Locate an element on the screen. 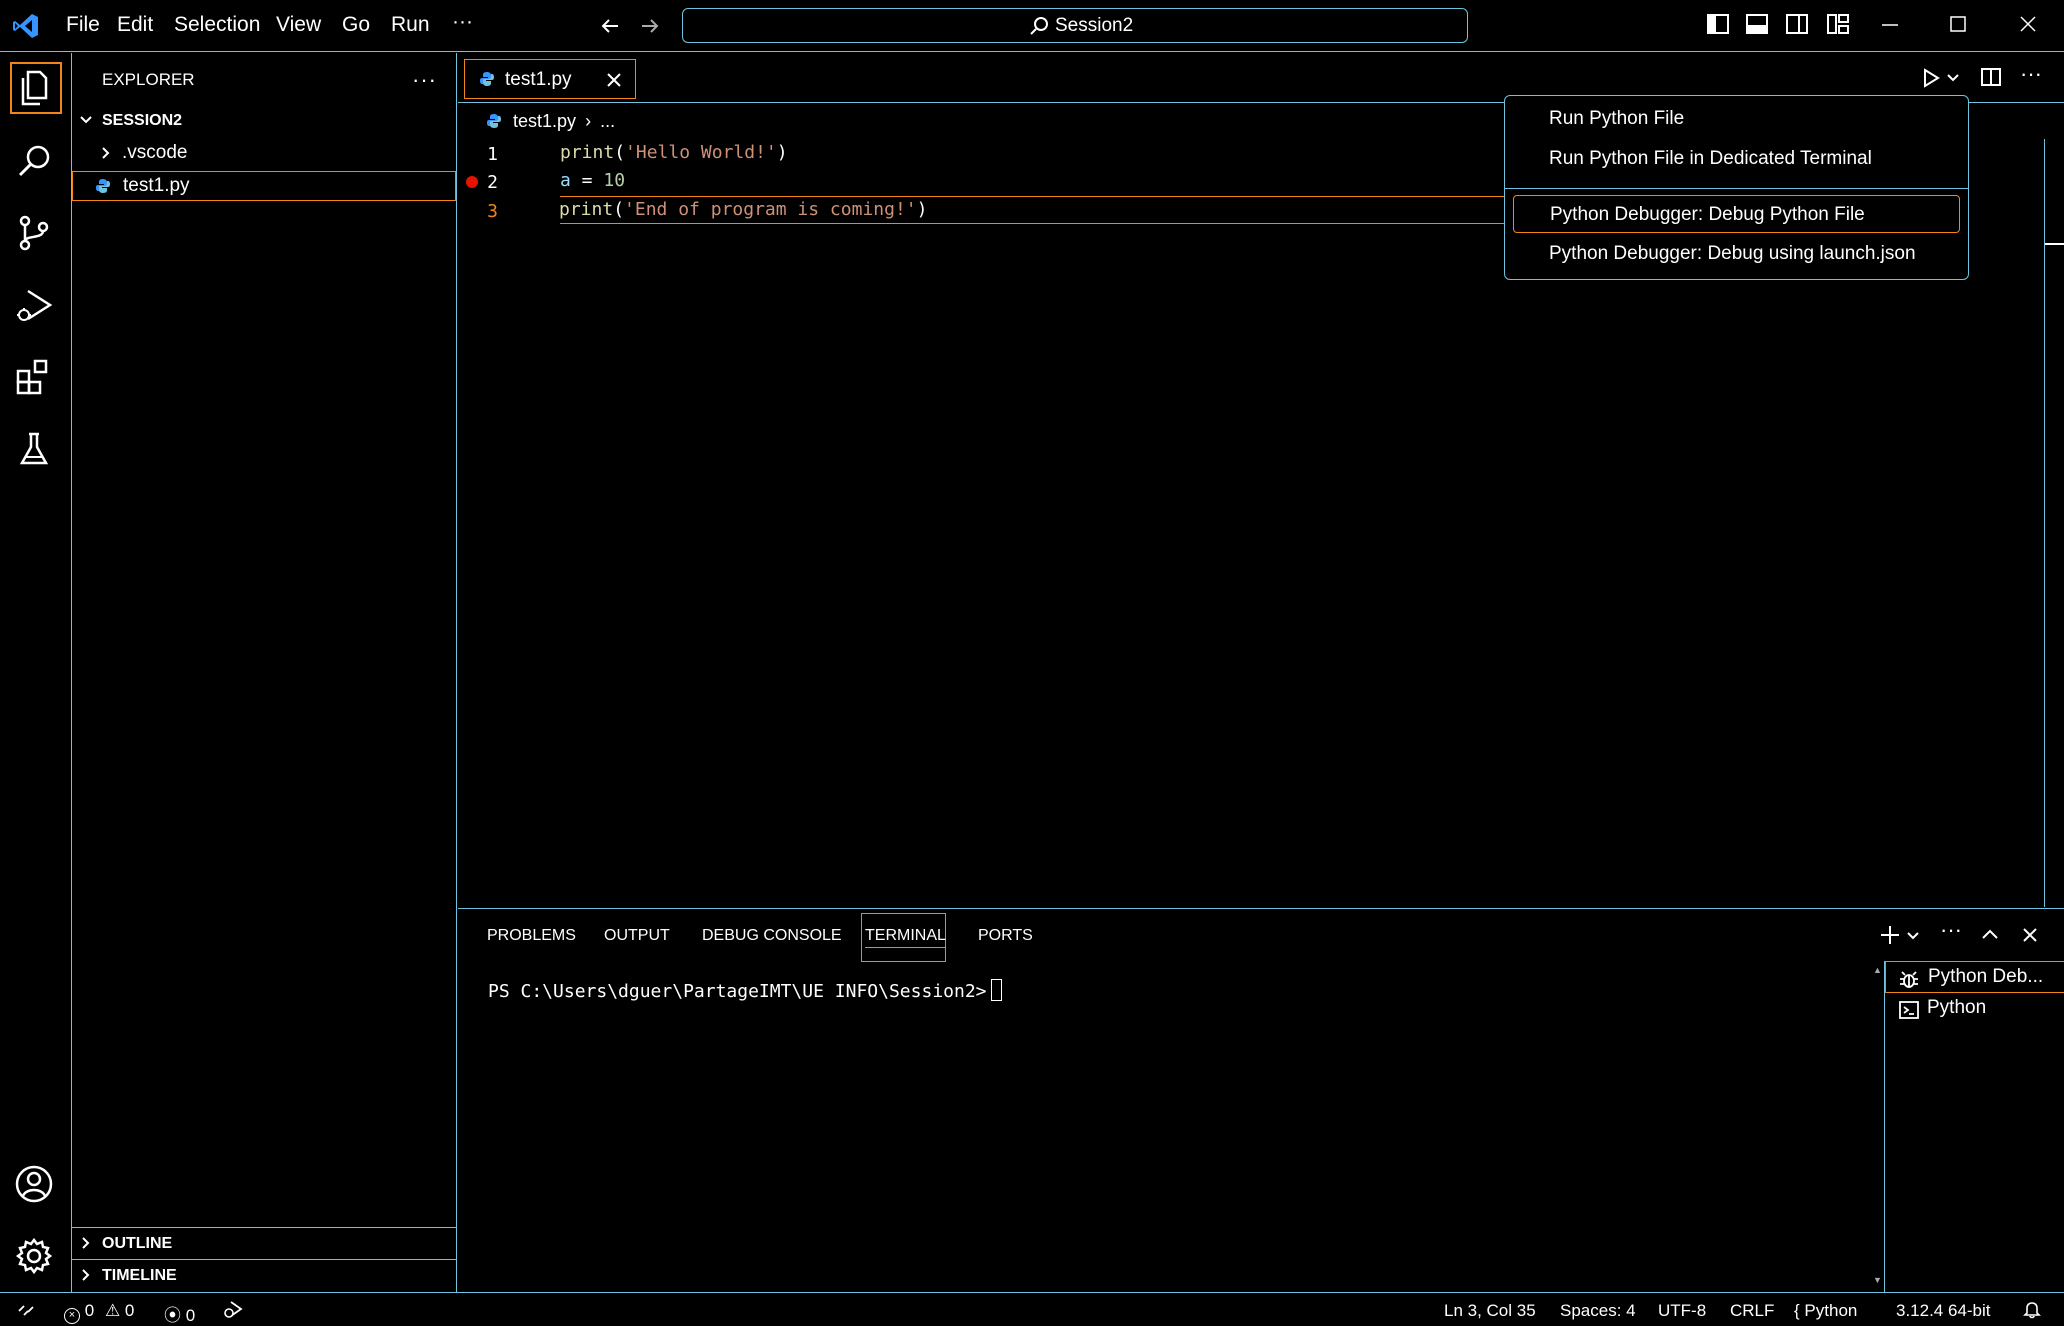 This screenshot has height=1326, width=2064. code-token-string: 'Hello World!' is located at coordinates (701, 152).